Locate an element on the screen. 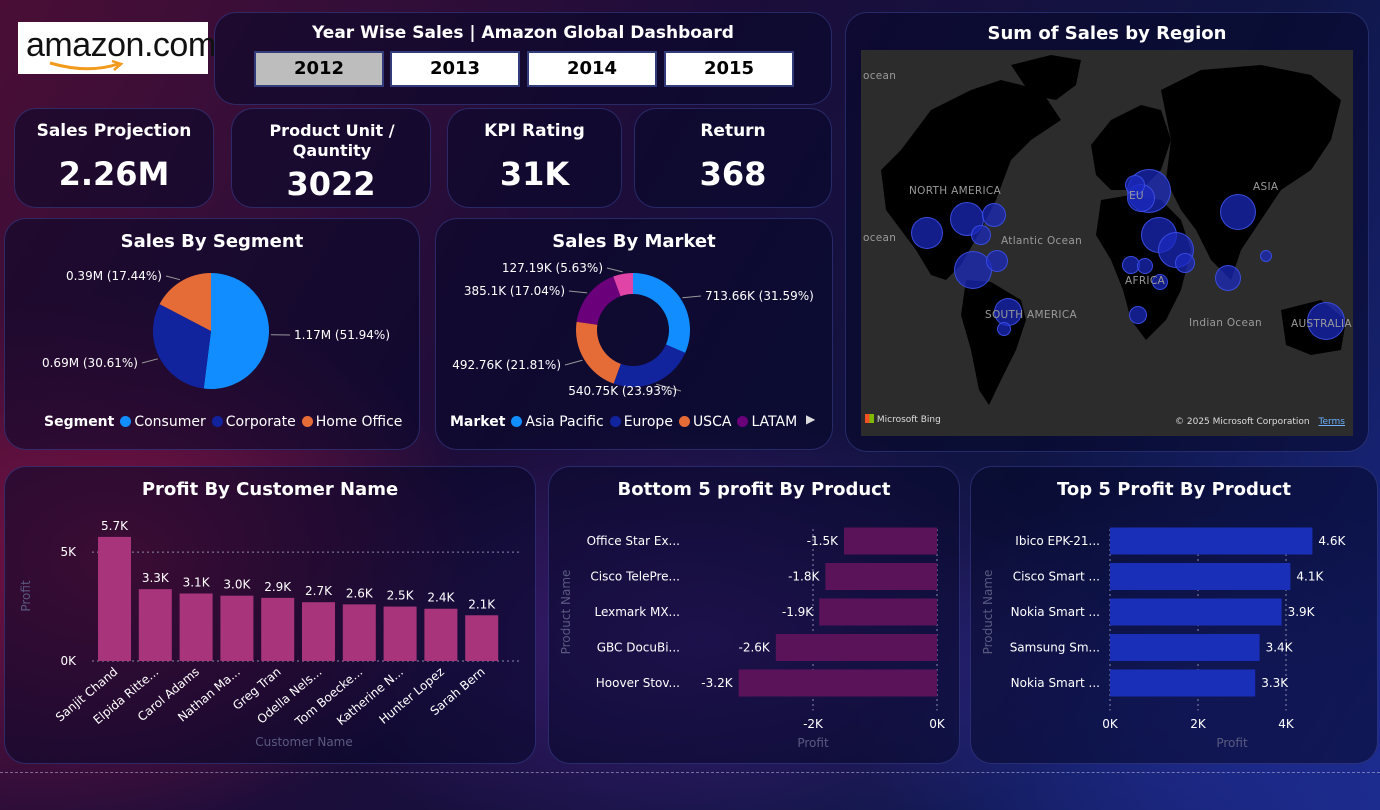 The width and height of the screenshot is (1380, 810). kpi-title: KPI Rating is located at coordinates (534, 131).